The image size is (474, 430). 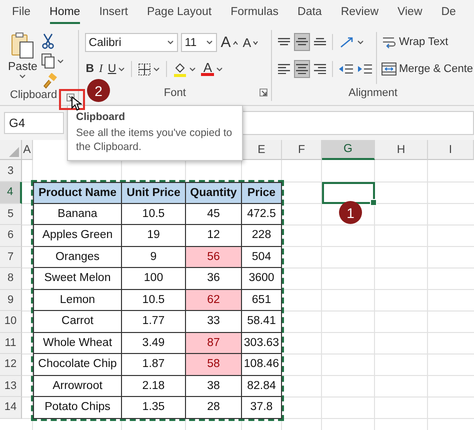 What do you see at coordinates (77, 321) in the screenshot?
I see `table-cell: Carrot` at bounding box center [77, 321].